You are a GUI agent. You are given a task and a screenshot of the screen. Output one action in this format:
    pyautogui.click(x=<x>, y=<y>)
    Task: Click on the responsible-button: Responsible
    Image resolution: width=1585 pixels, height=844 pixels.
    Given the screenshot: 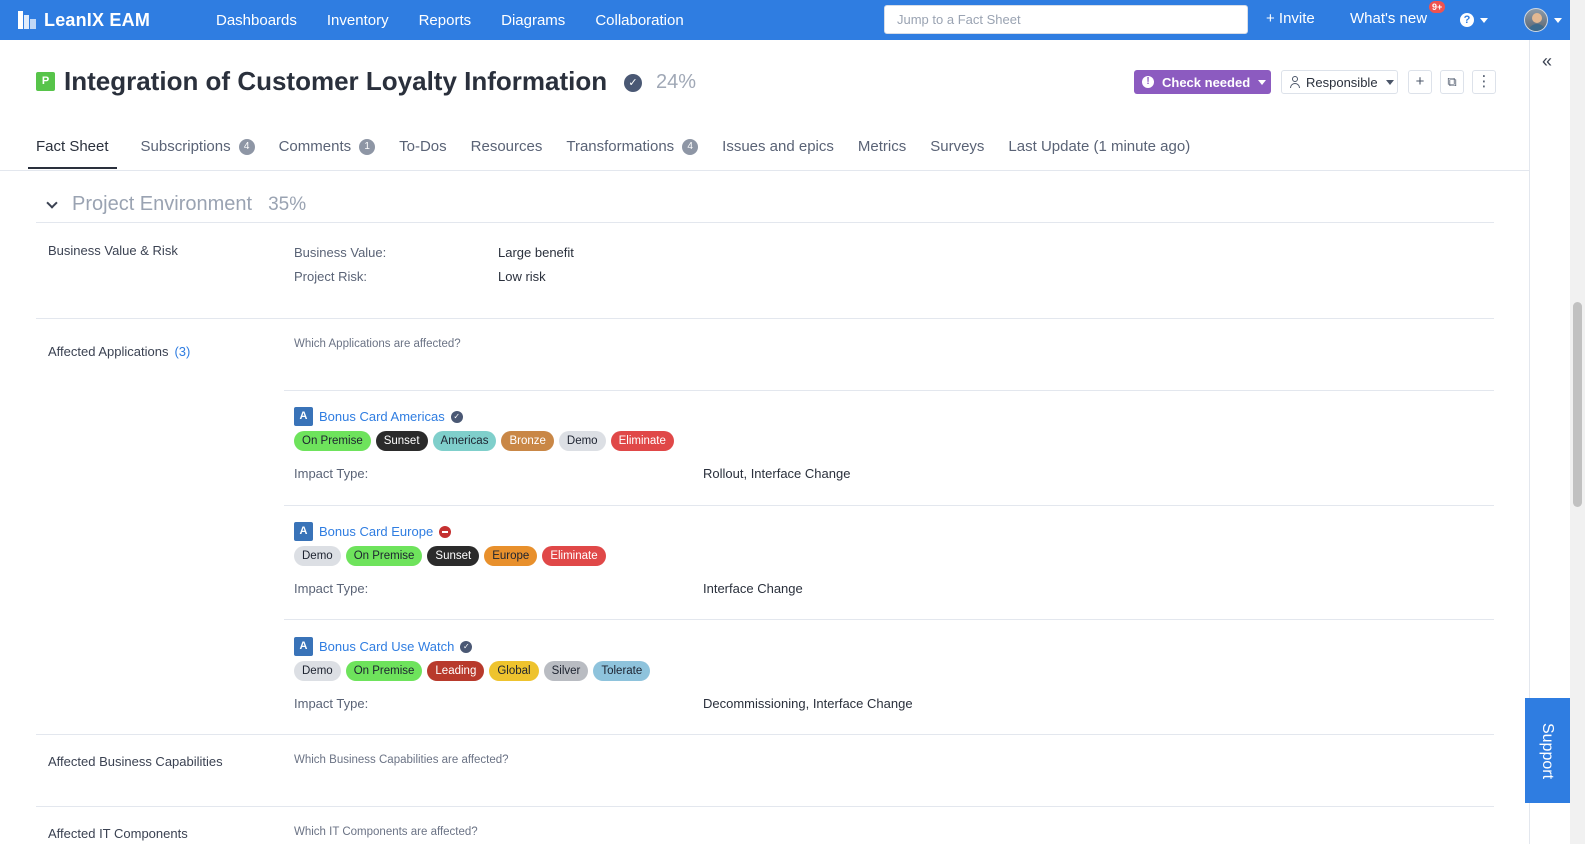 What is the action you would take?
    pyautogui.click(x=1339, y=82)
    